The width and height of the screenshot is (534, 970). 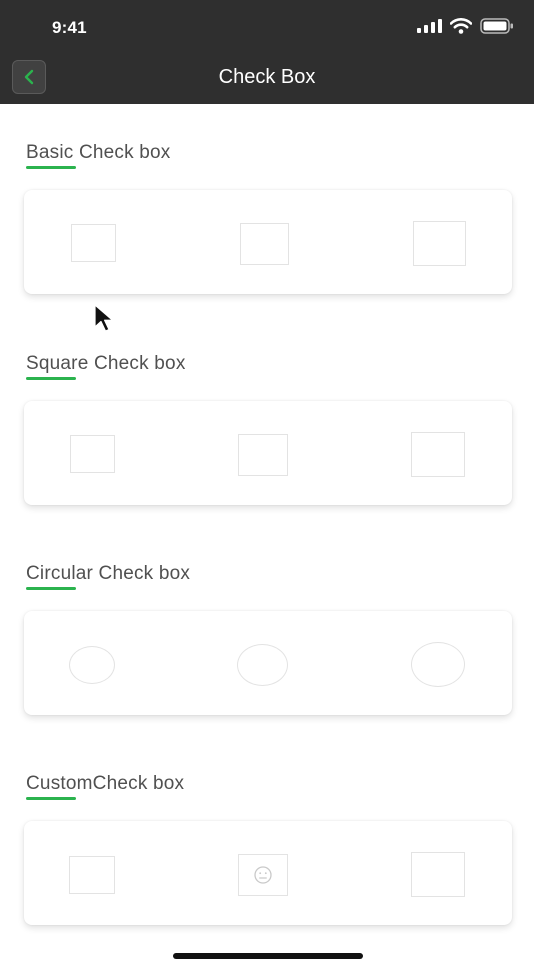 What do you see at coordinates (105, 783) in the screenshot?
I see `section-title: CustomCheck box` at bounding box center [105, 783].